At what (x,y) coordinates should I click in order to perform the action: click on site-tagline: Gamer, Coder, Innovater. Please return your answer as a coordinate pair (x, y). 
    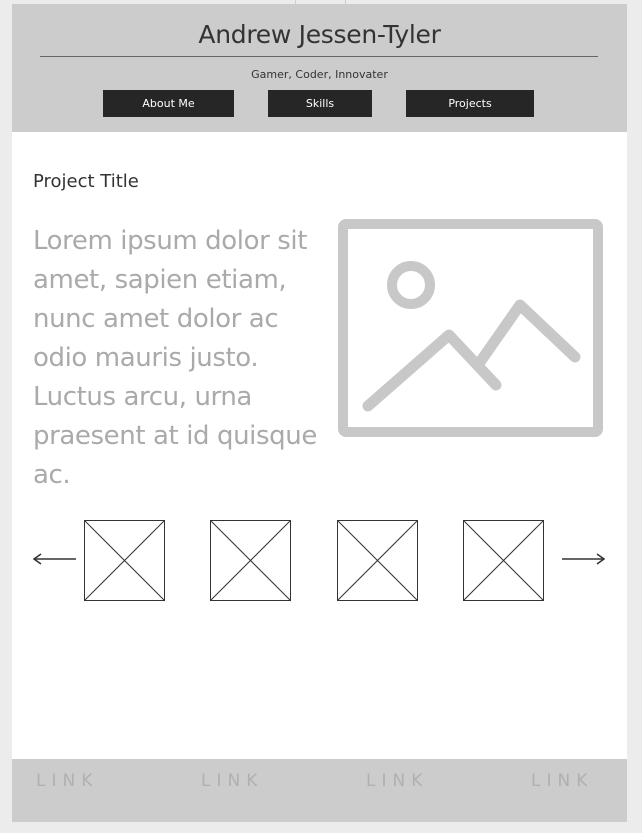
    Looking at the image, I should click on (319, 74).